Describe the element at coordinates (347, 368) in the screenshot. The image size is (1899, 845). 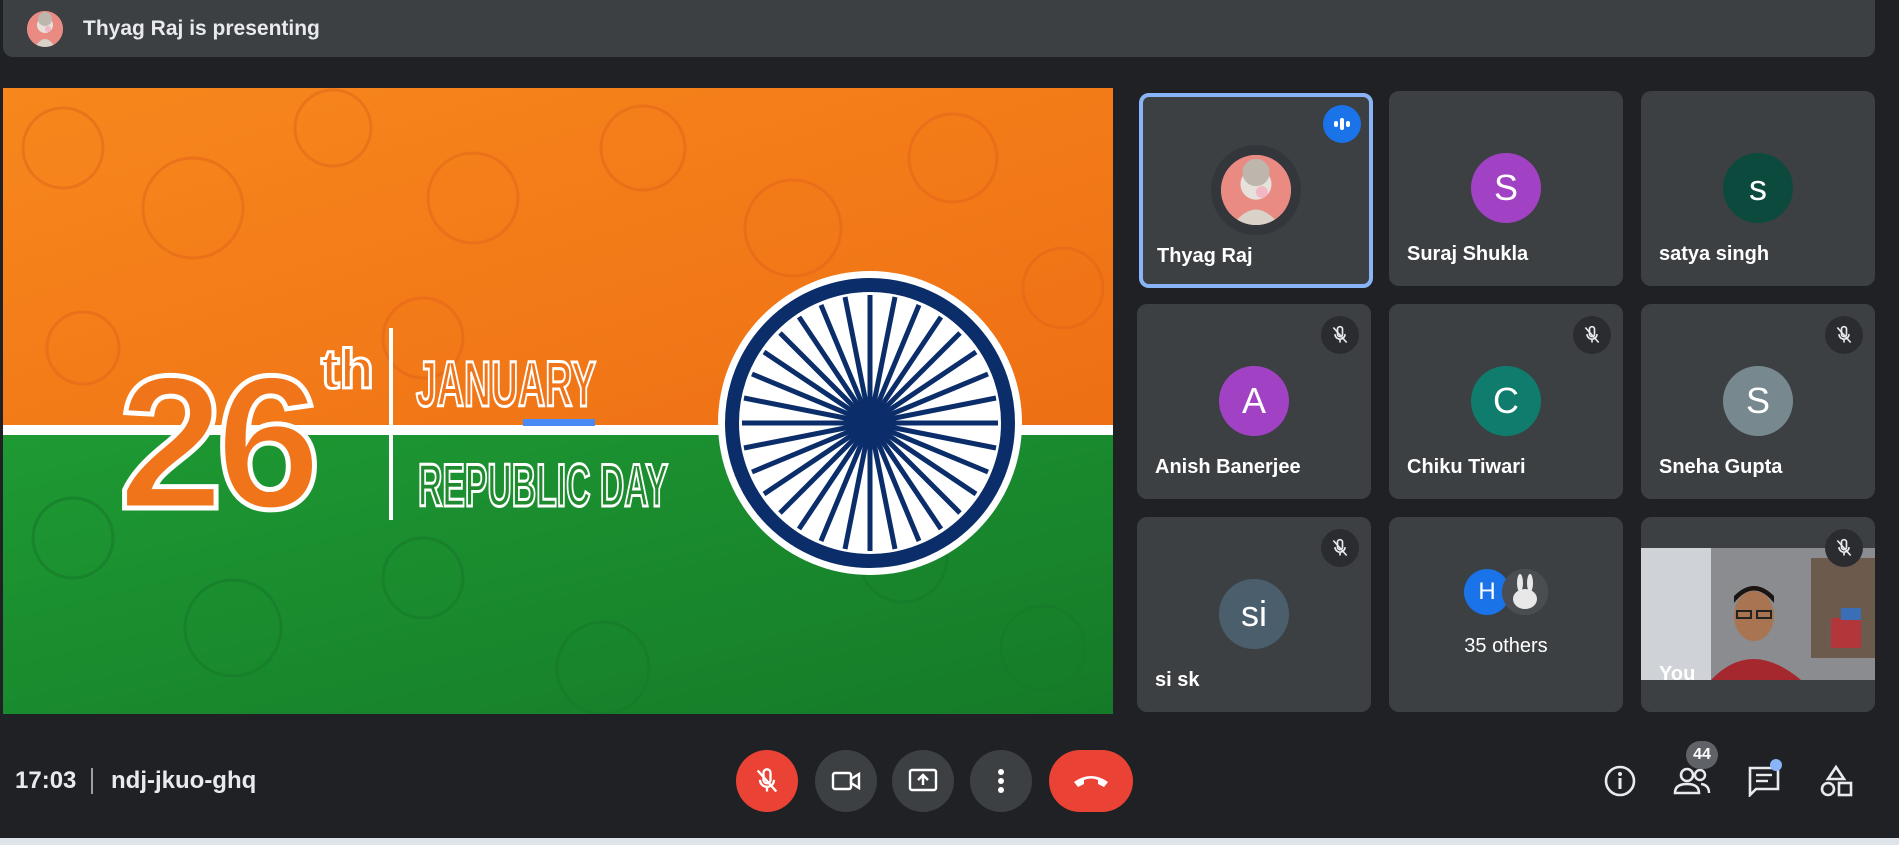
I see `slide-date-suffix: th` at that location.